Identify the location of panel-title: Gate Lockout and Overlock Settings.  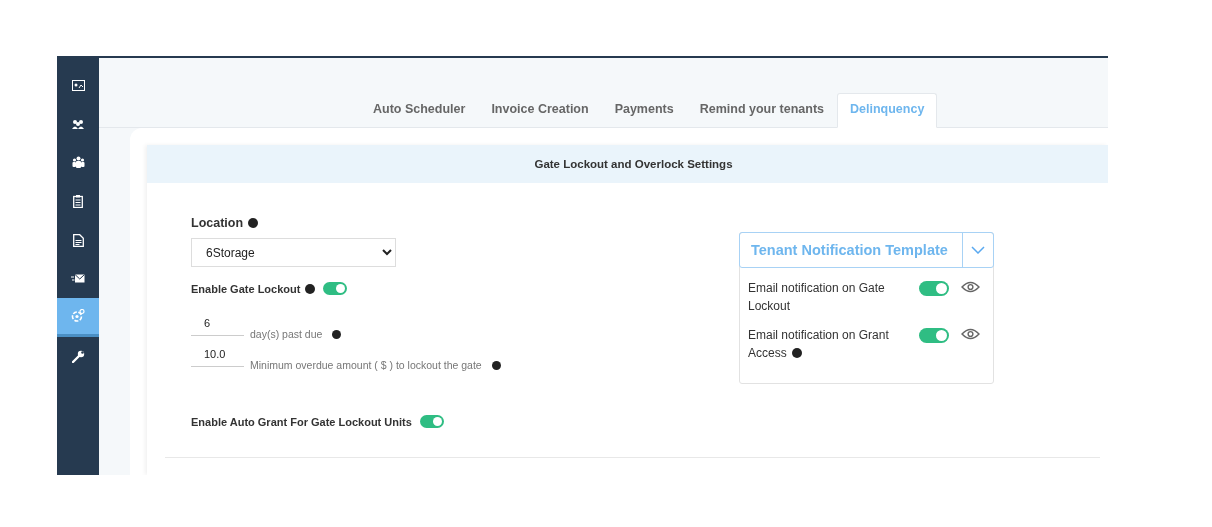
(633, 164).